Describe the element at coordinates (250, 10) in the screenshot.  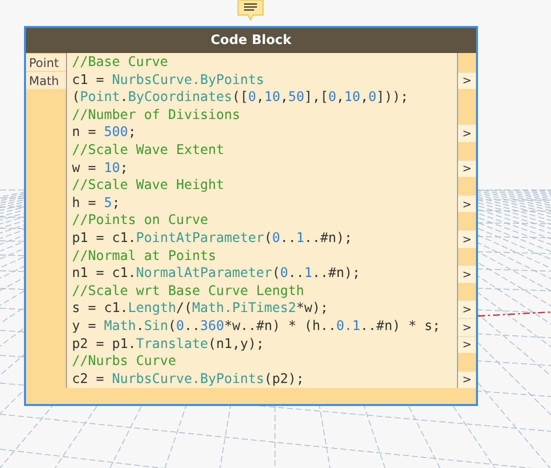
I see `note-icon` at that location.